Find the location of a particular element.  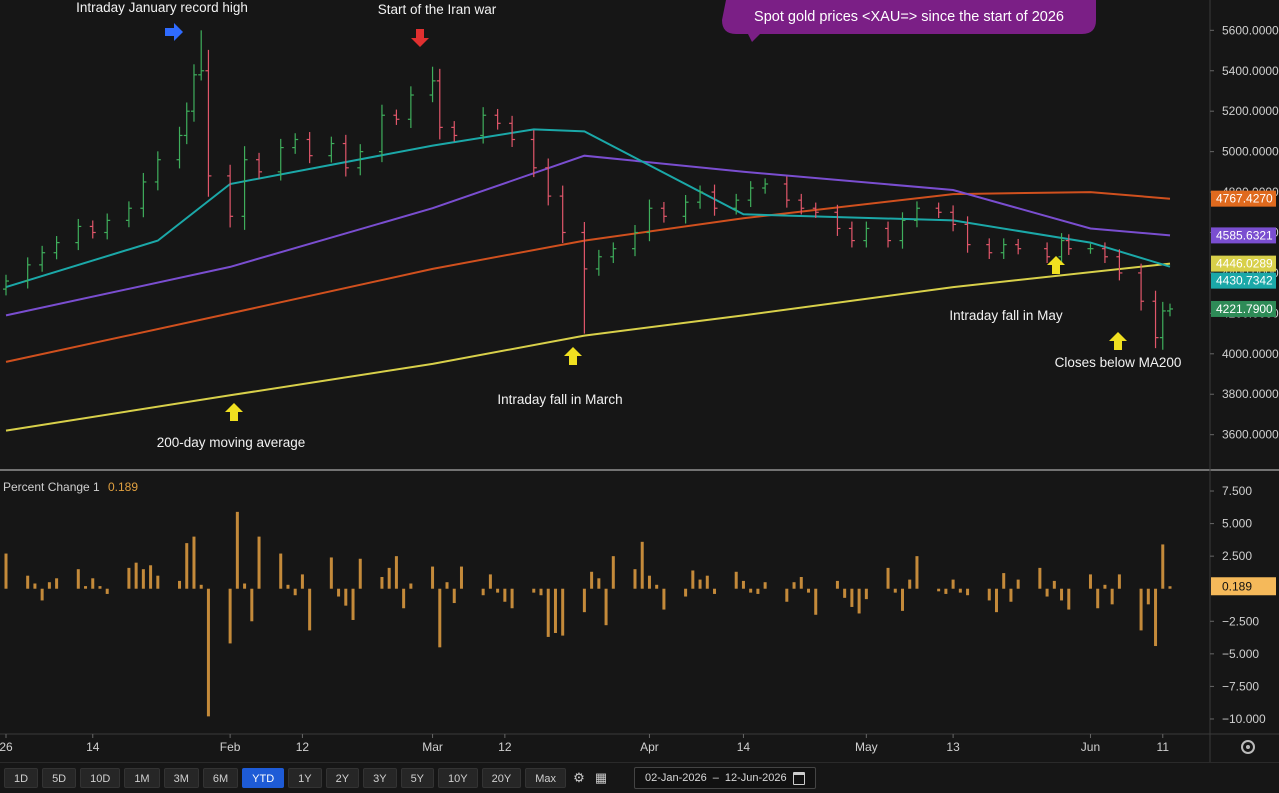

range-button-5d: 5D is located at coordinates (59, 778).